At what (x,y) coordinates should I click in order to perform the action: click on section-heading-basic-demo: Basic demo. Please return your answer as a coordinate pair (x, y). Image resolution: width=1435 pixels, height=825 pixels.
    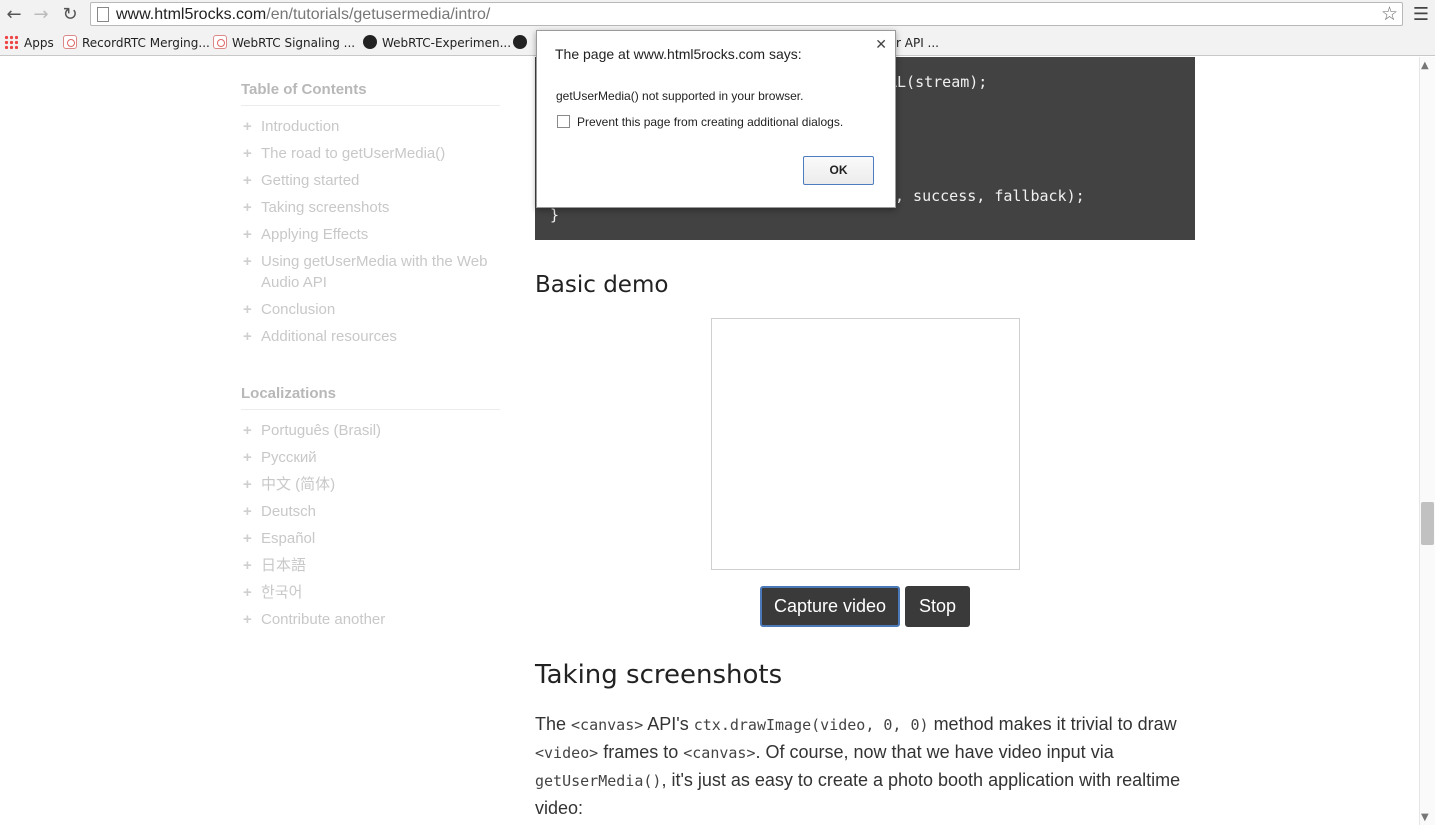
    Looking at the image, I should click on (602, 285).